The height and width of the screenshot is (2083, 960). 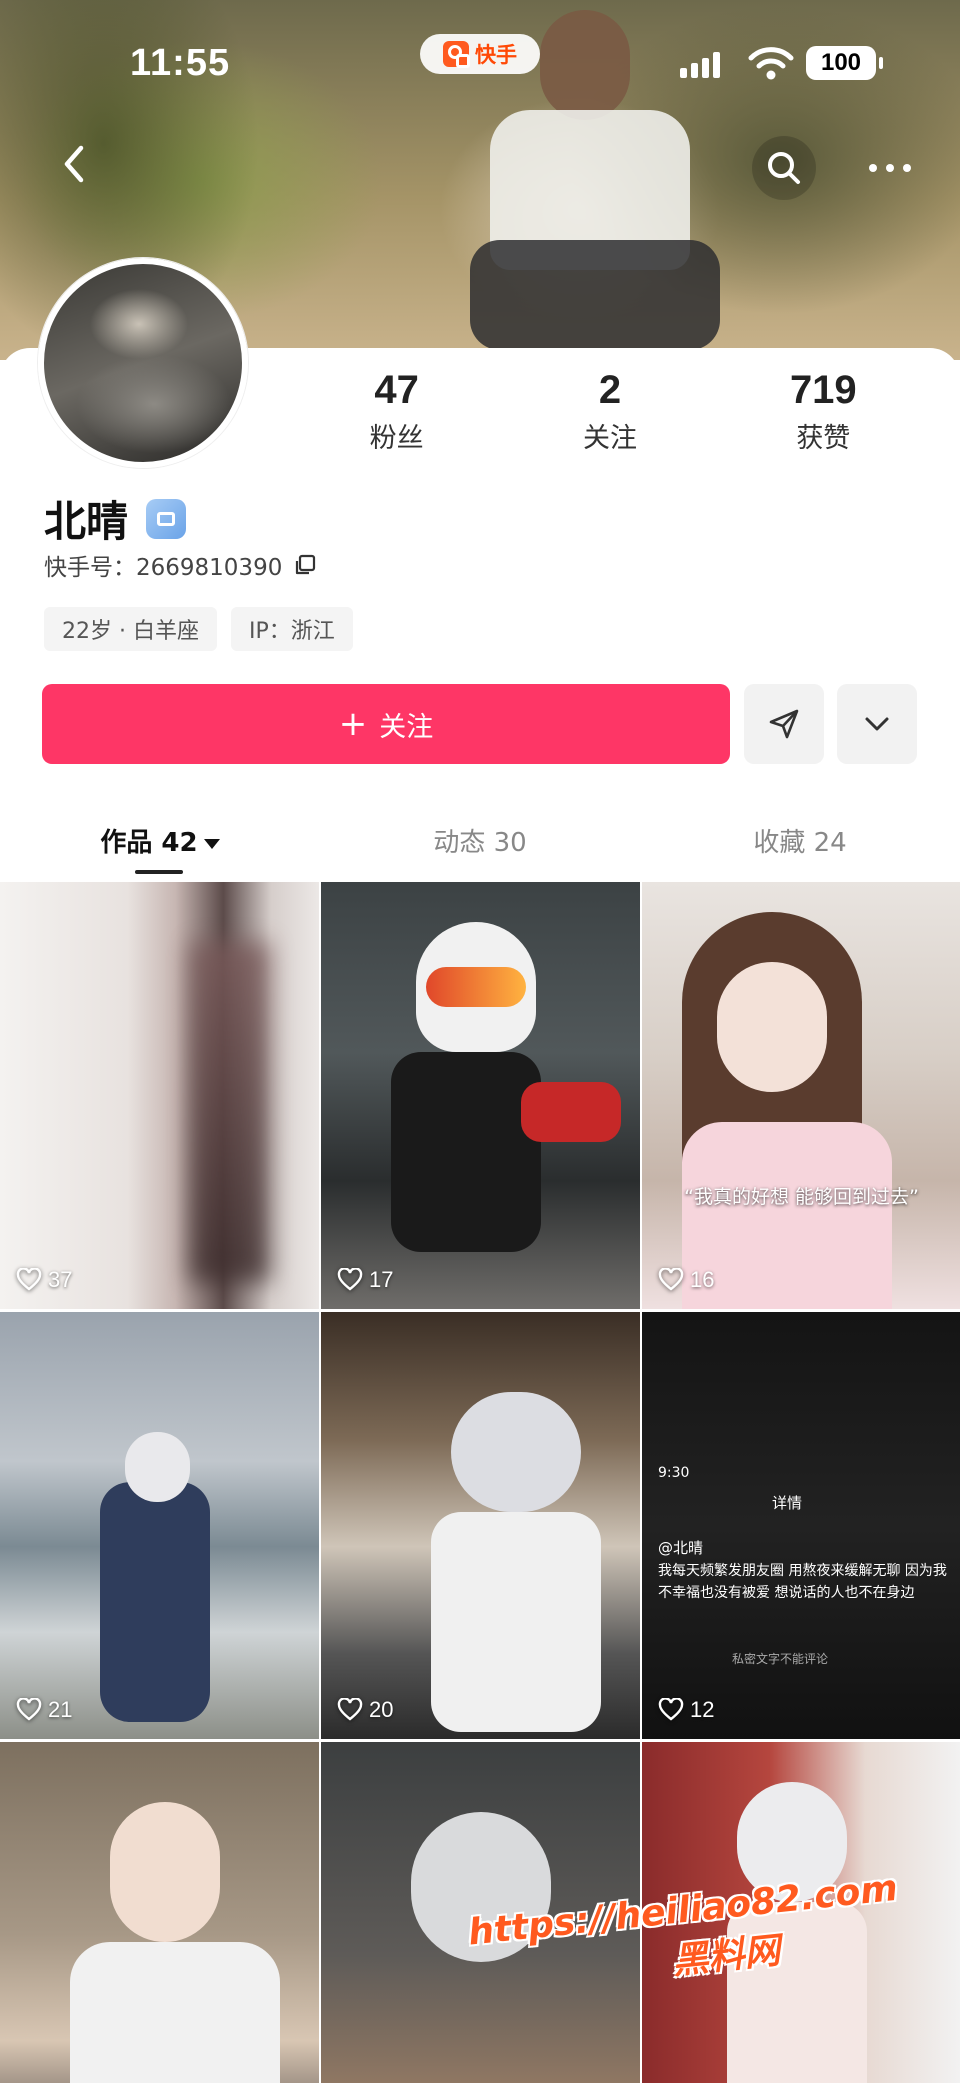 I want to click on post-screen-time: 9:30, so click(x=674, y=1473).